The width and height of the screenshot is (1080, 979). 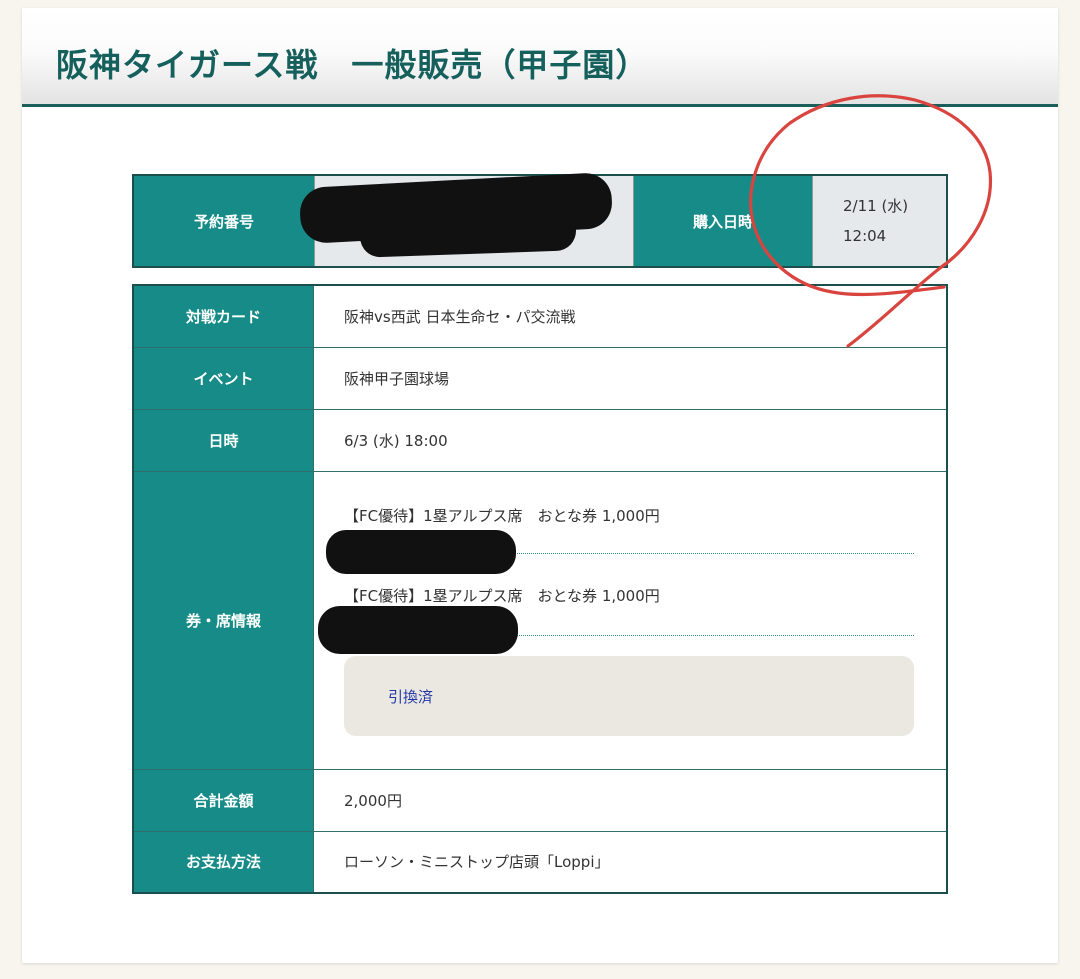 What do you see at coordinates (865, 236) in the screenshot?
I see `purchase-time: 12:04` at bounding box center [865, 236].